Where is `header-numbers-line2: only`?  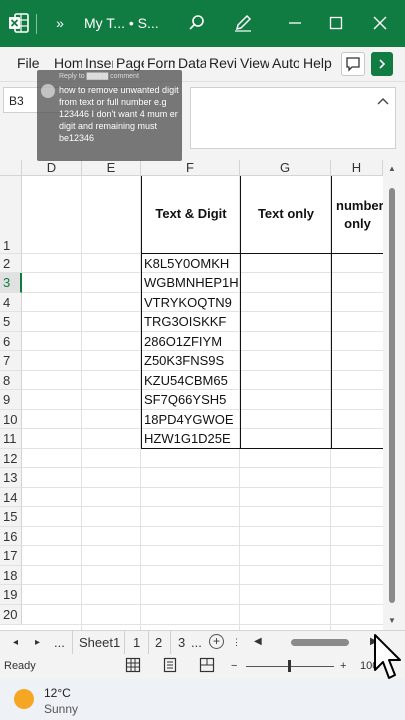 header-numbers-line2: only is located at coordinates (357, 224).